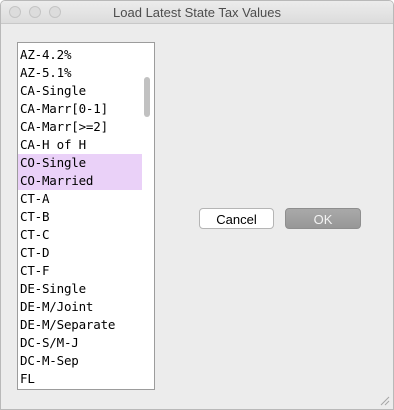 This screenshot has width=394, height=410. Describe the element at coordinates (323, 218) in the screenshot. I see `ok-button: OK` at that location.